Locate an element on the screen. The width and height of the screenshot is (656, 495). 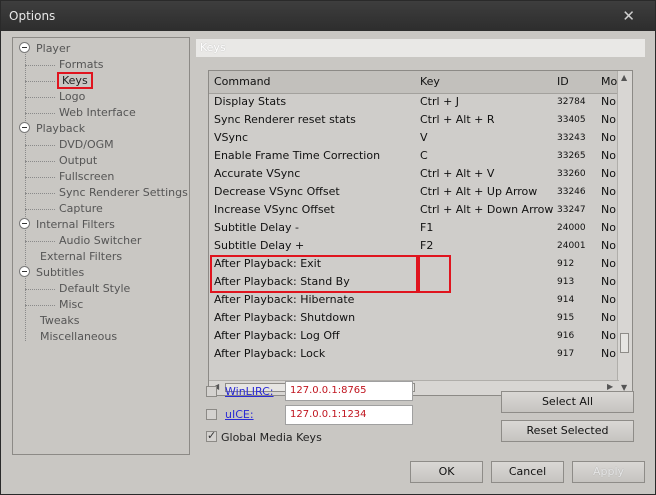
uice-checkbox is located at coordinates (211, 414).